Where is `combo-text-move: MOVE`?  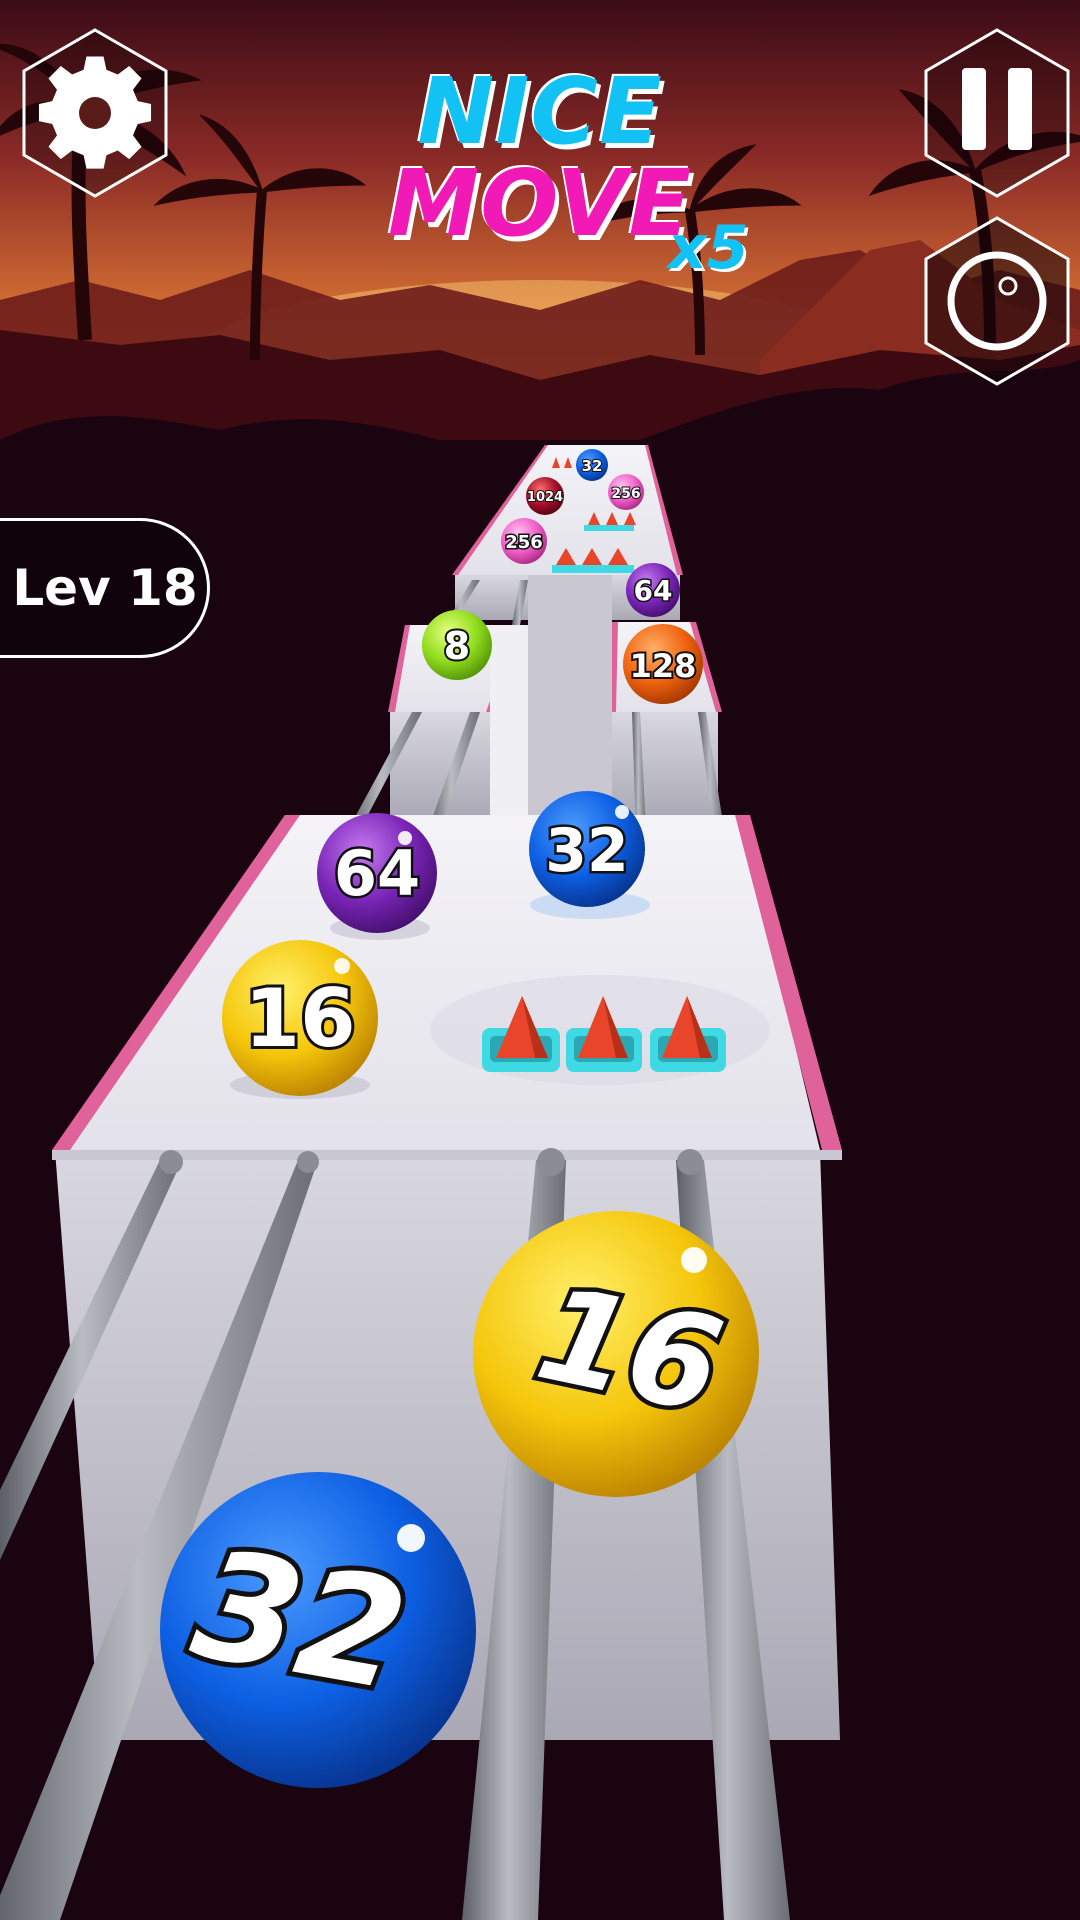
combo-text-move: MOVE is located at coordinates (540, 203).